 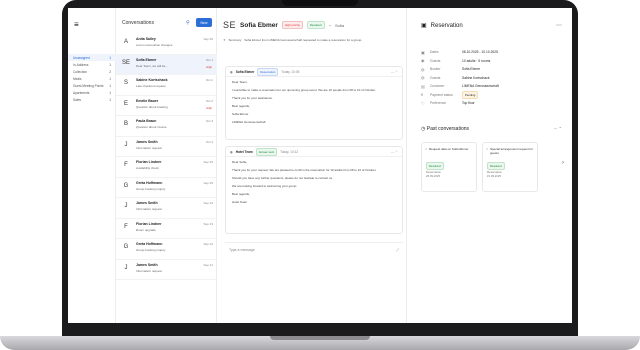 What do you see at coordinates (471, 69) in the screenshot?
I see `field-value: Sofia Ebmer` at bounding box center [471, 69].